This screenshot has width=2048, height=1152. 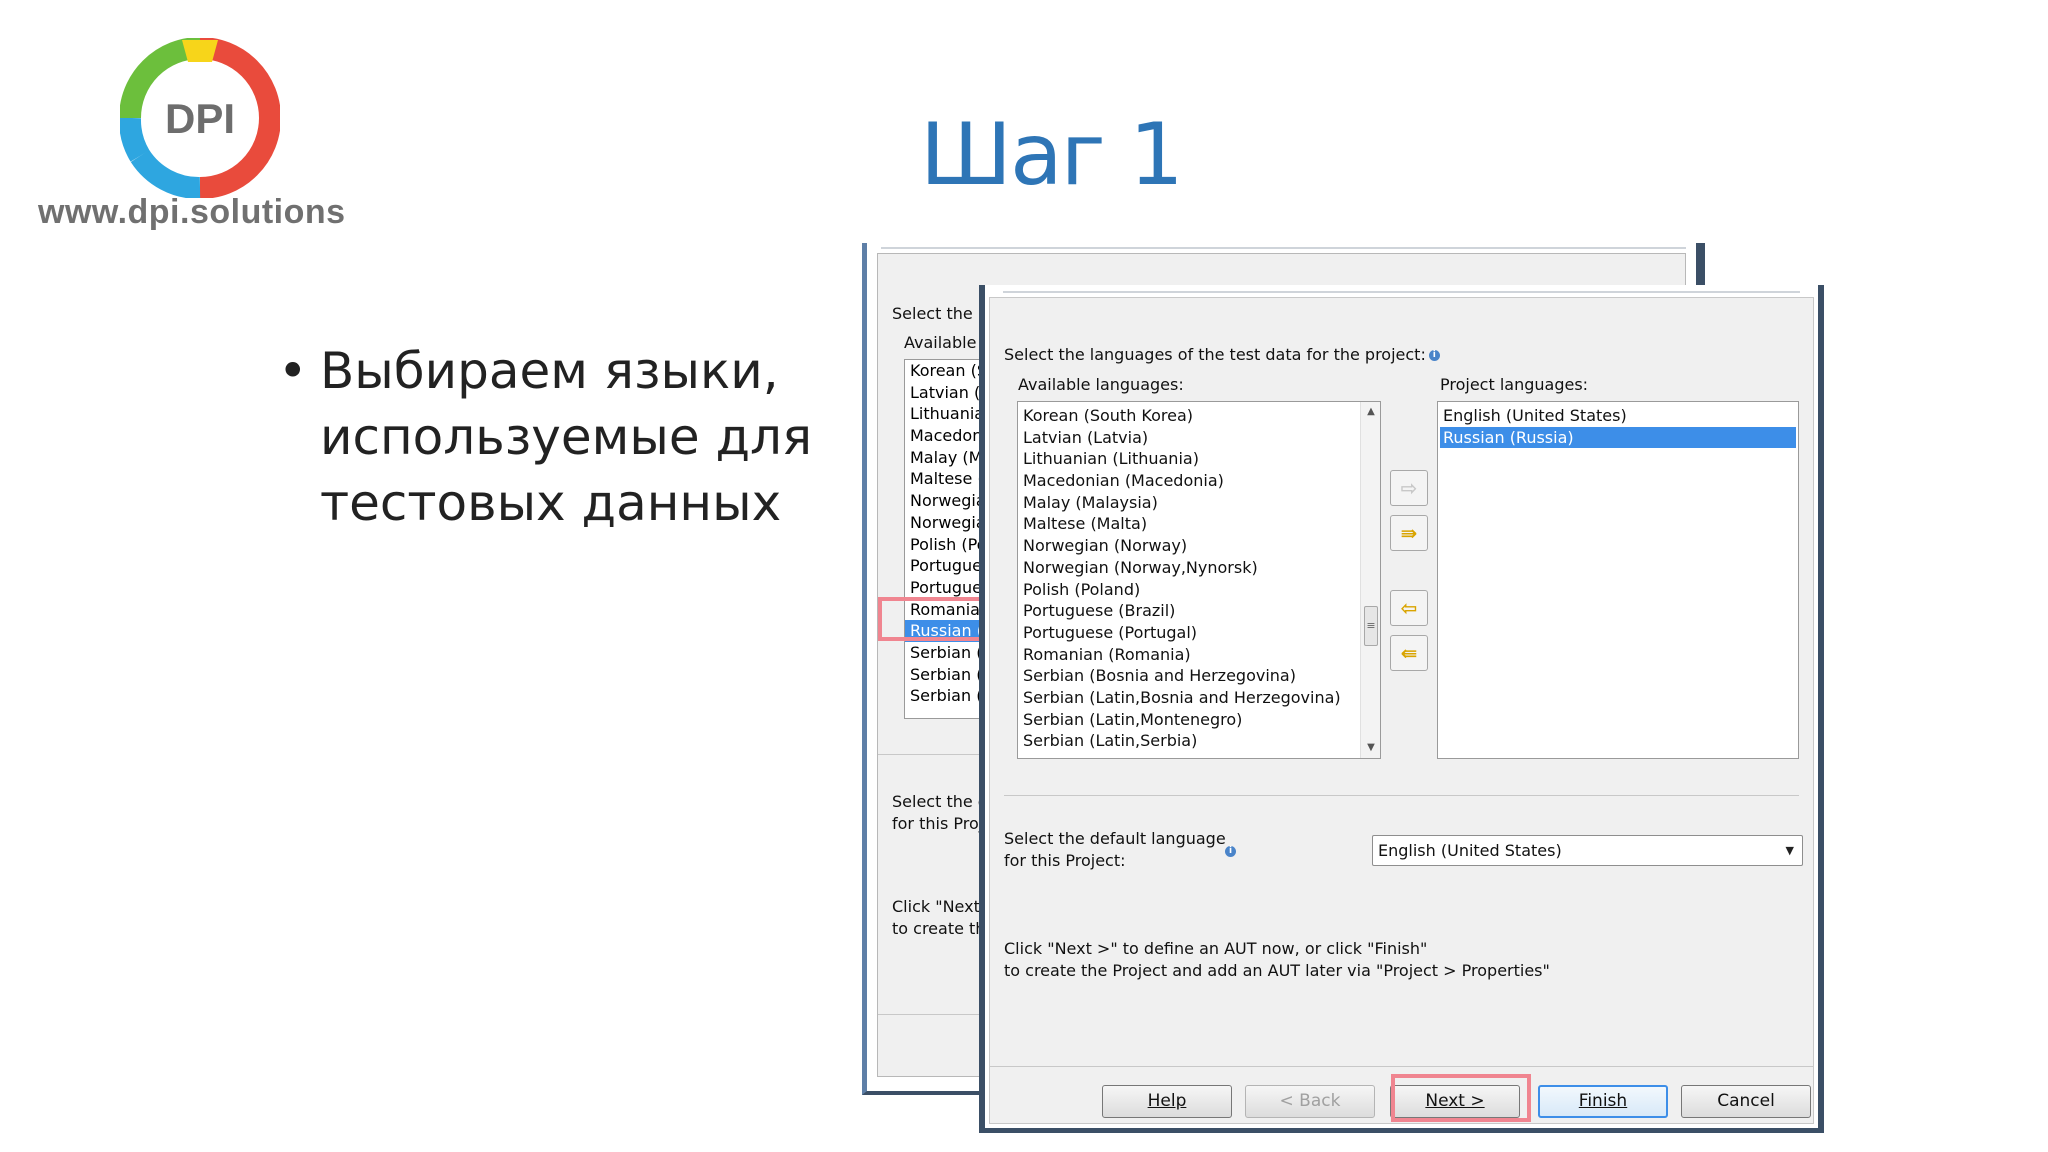 I want to click on label-default-line1: Select the default language, so click(x=1115, y=838).